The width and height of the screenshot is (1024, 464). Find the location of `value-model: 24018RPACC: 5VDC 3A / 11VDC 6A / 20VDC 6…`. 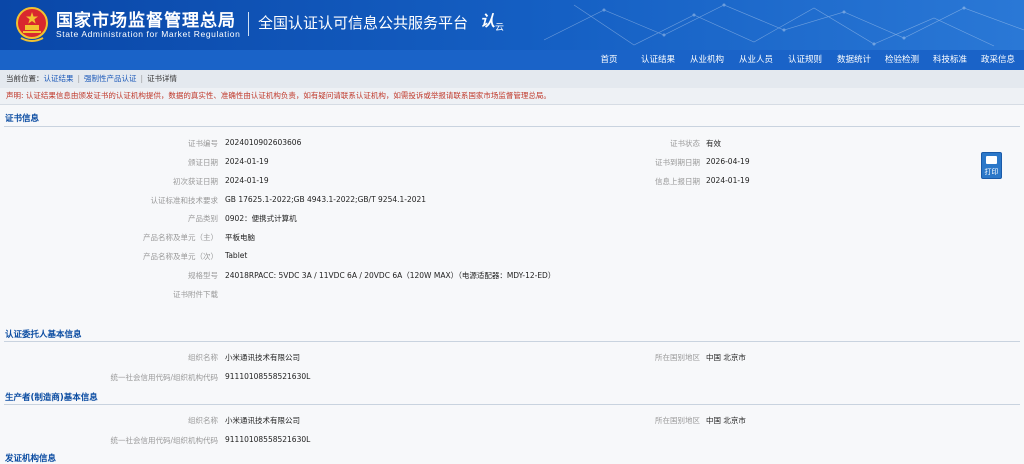

value-model: 24018RPACC: 5VDC 3A / 11VDC 6A / 20VDC 6… is located at coordinates (390, 275).